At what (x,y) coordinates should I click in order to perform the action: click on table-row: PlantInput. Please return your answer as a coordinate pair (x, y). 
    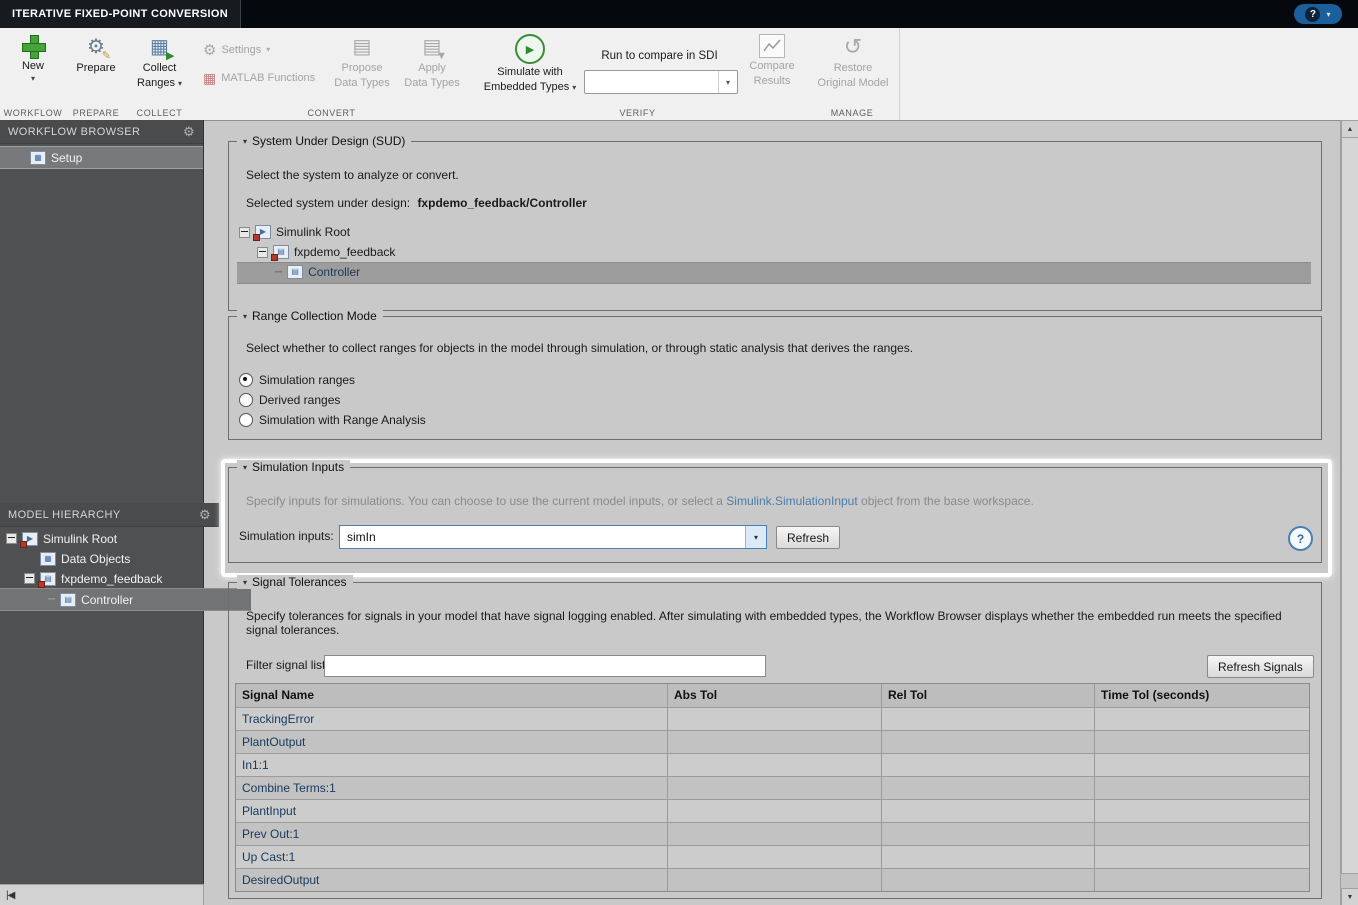
    Looking at the image, I should click on (772, 811).